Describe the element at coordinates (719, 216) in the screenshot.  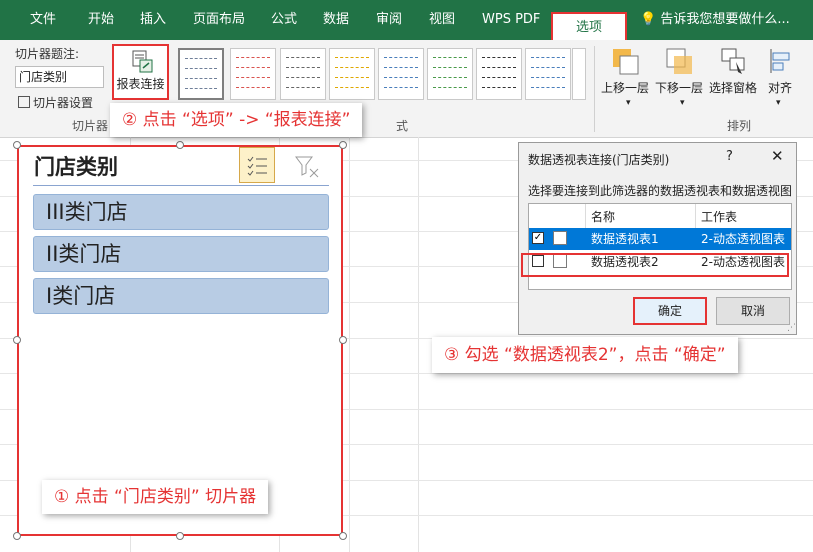
I see `column-header-sheet: 工作表` at that location.